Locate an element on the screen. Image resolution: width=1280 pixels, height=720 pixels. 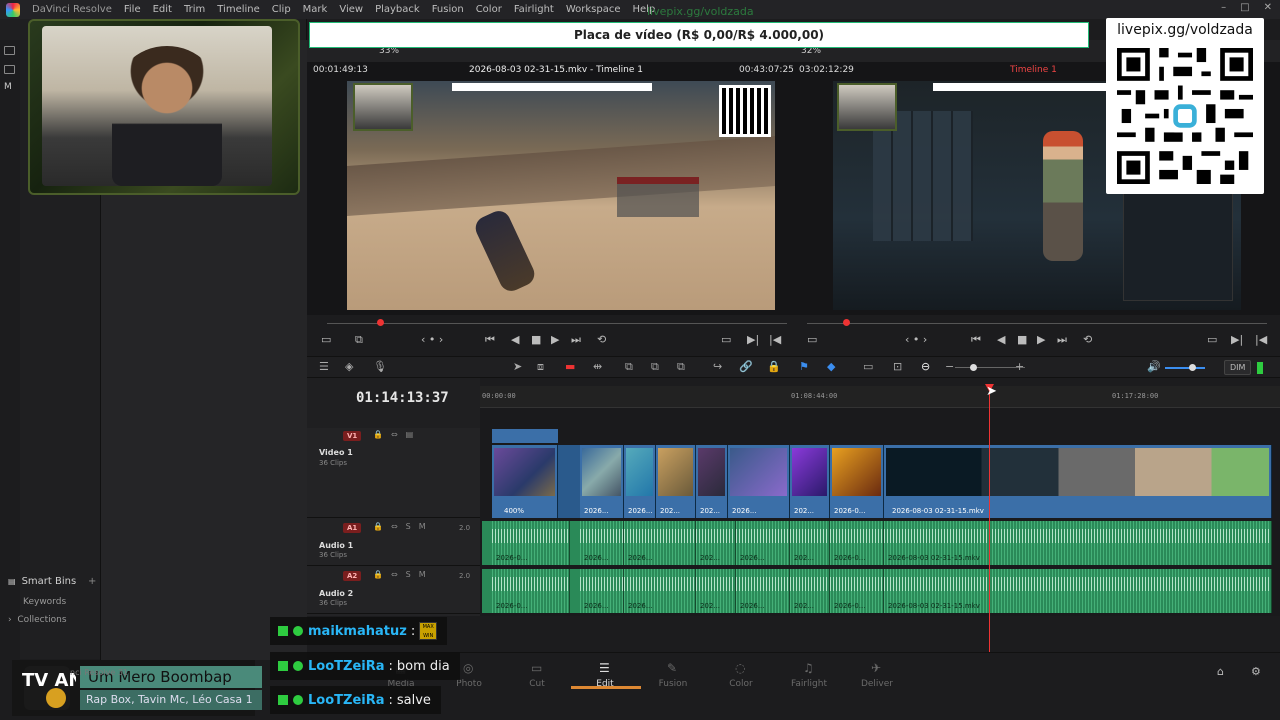
source-video-frame is located at coordinates (561, 195).